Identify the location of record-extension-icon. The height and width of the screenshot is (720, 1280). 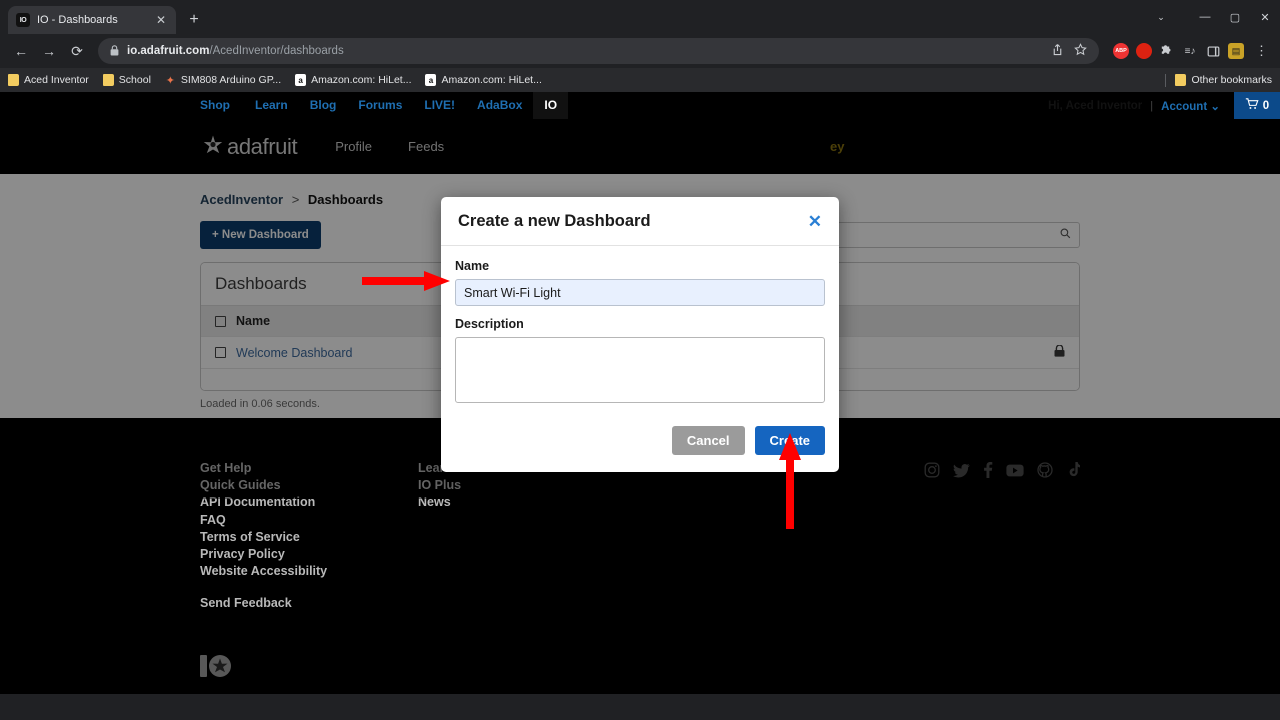
(1144, 51).